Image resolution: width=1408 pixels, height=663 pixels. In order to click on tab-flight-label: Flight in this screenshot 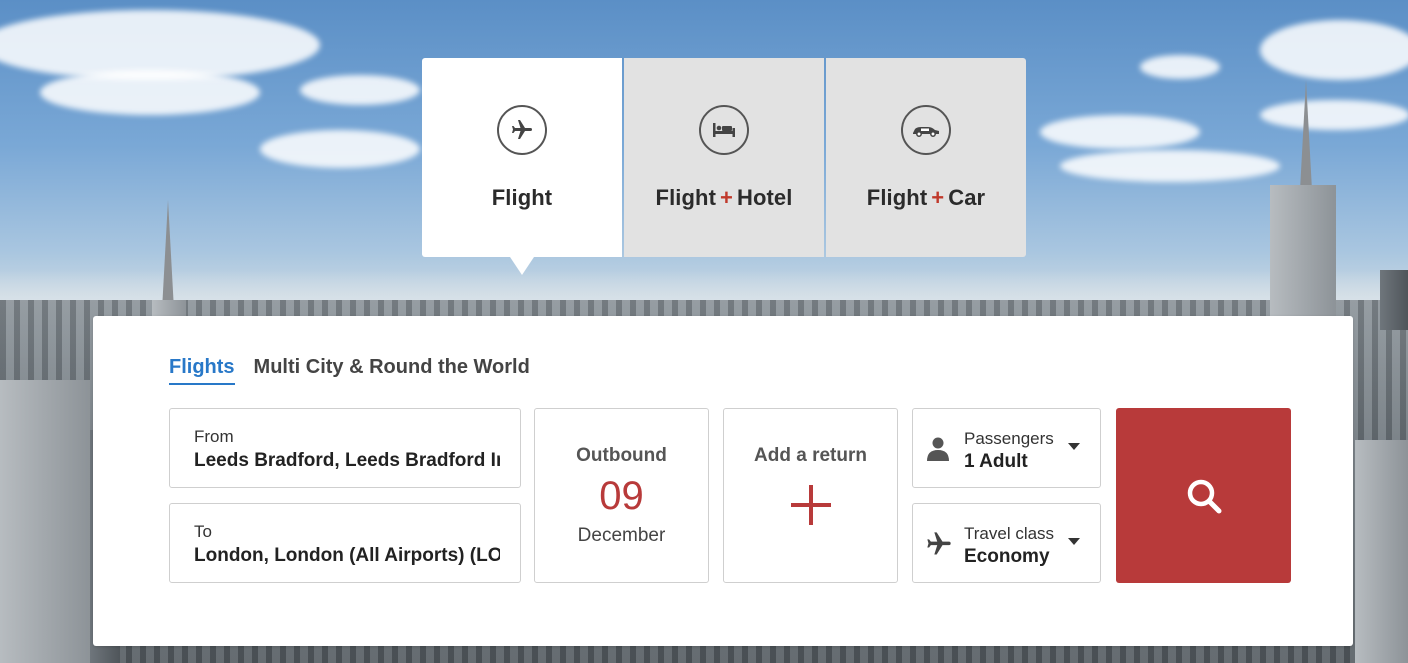, I will do `click(522, 197)`.